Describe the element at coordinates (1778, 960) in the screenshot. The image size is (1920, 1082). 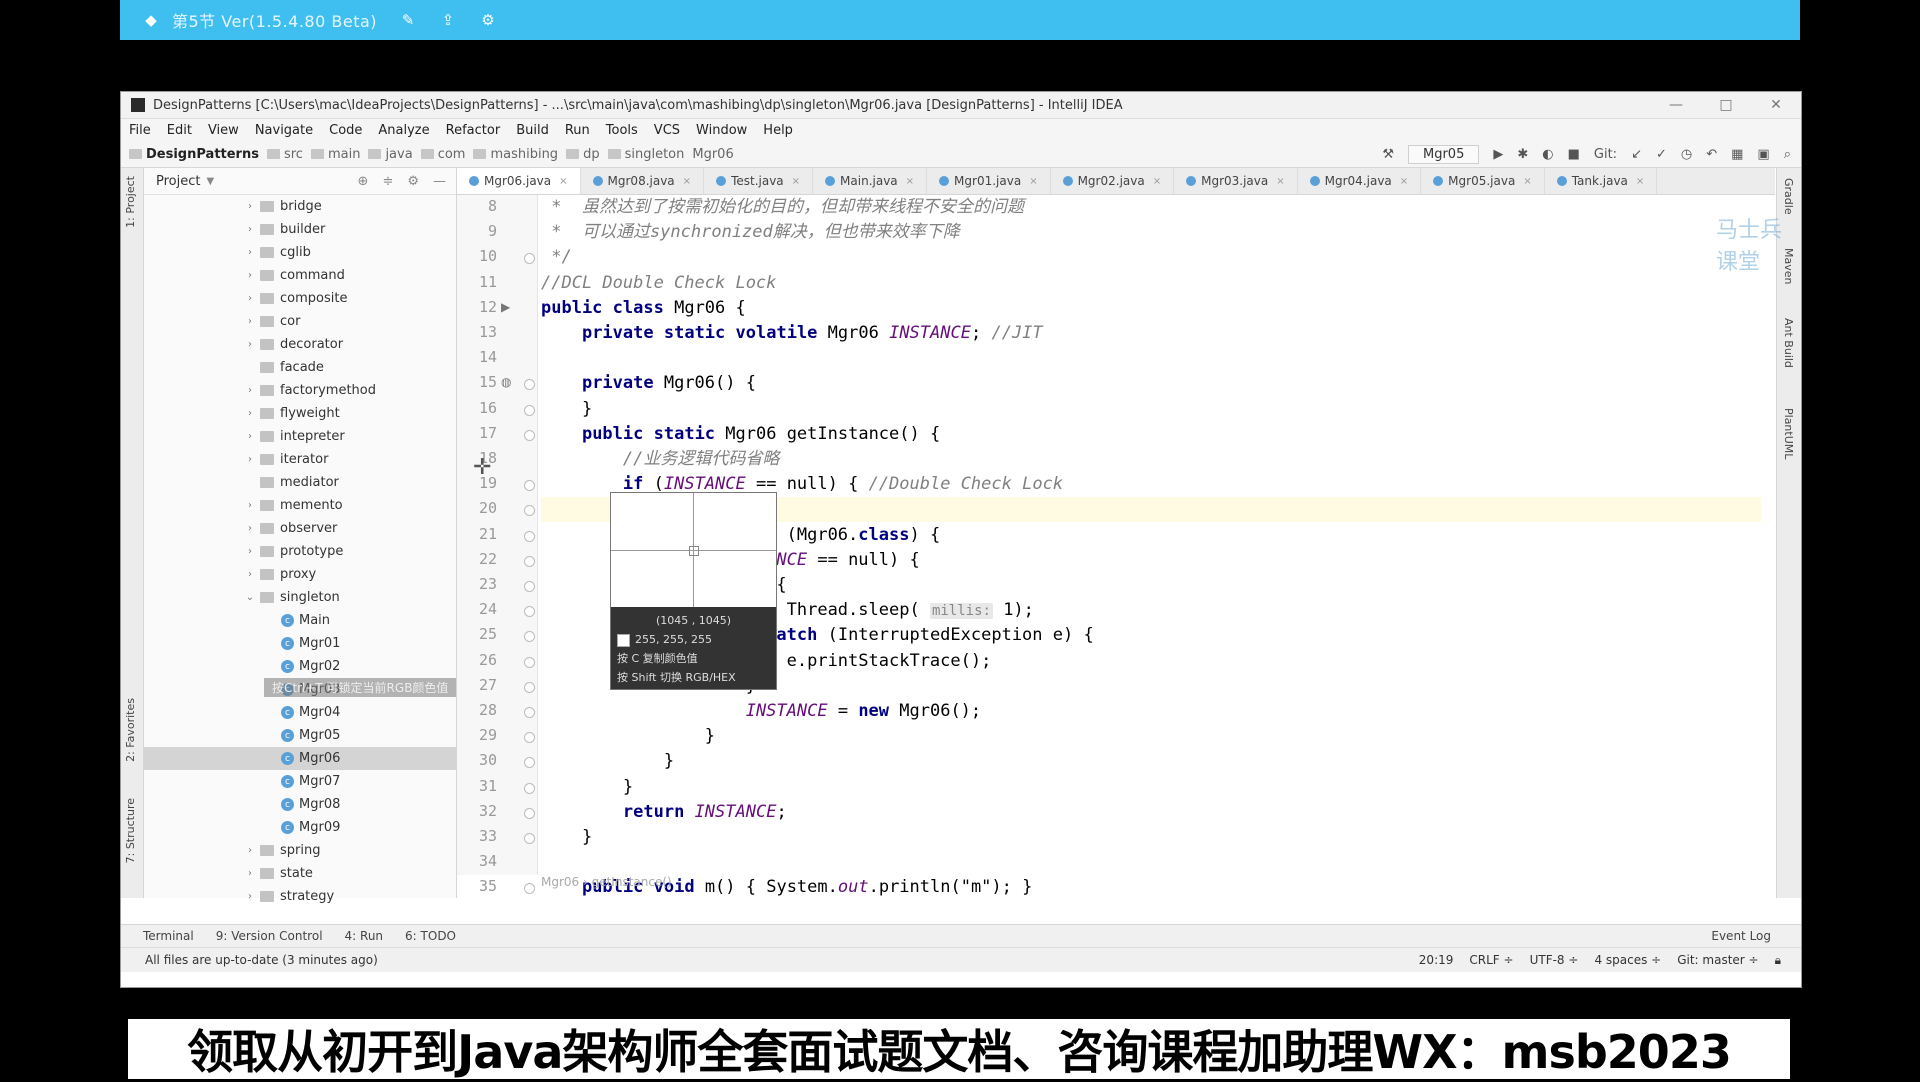
I see `lock-icon: 🔒︎` at that location.